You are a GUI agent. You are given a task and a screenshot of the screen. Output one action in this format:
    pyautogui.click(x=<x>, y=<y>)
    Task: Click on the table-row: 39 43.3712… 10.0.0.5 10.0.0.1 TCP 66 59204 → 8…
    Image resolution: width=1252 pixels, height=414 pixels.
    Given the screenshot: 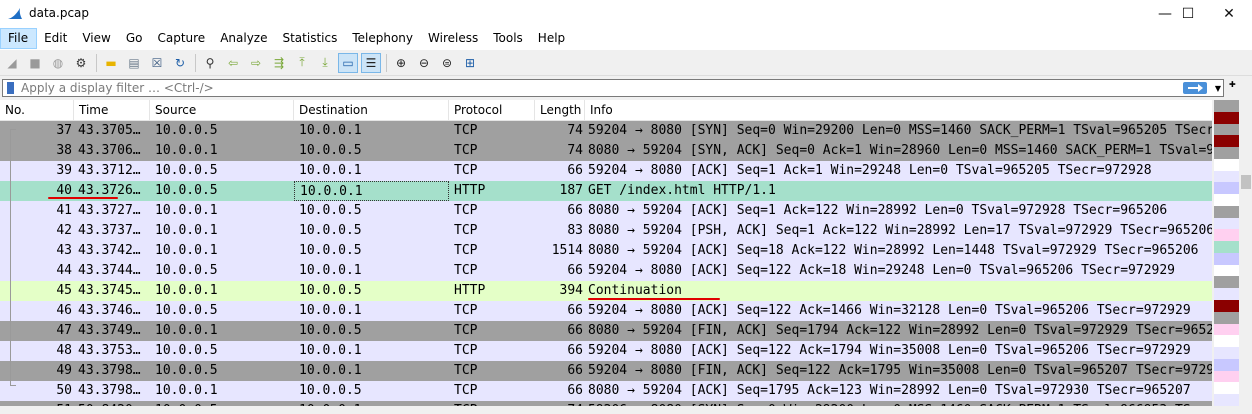 What is the action you would take?
    pyautogui.click(x=606, y=171)
    